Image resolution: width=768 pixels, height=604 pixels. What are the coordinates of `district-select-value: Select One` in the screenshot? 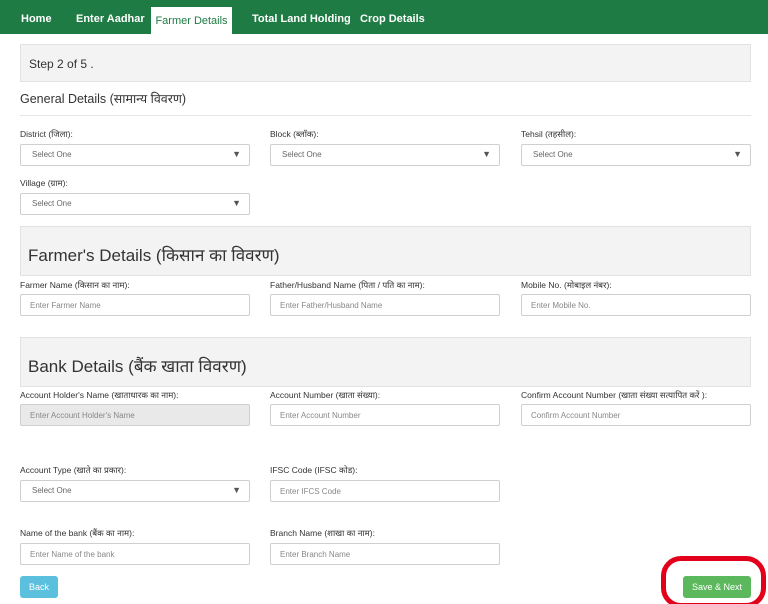 It's located at (52, 154).